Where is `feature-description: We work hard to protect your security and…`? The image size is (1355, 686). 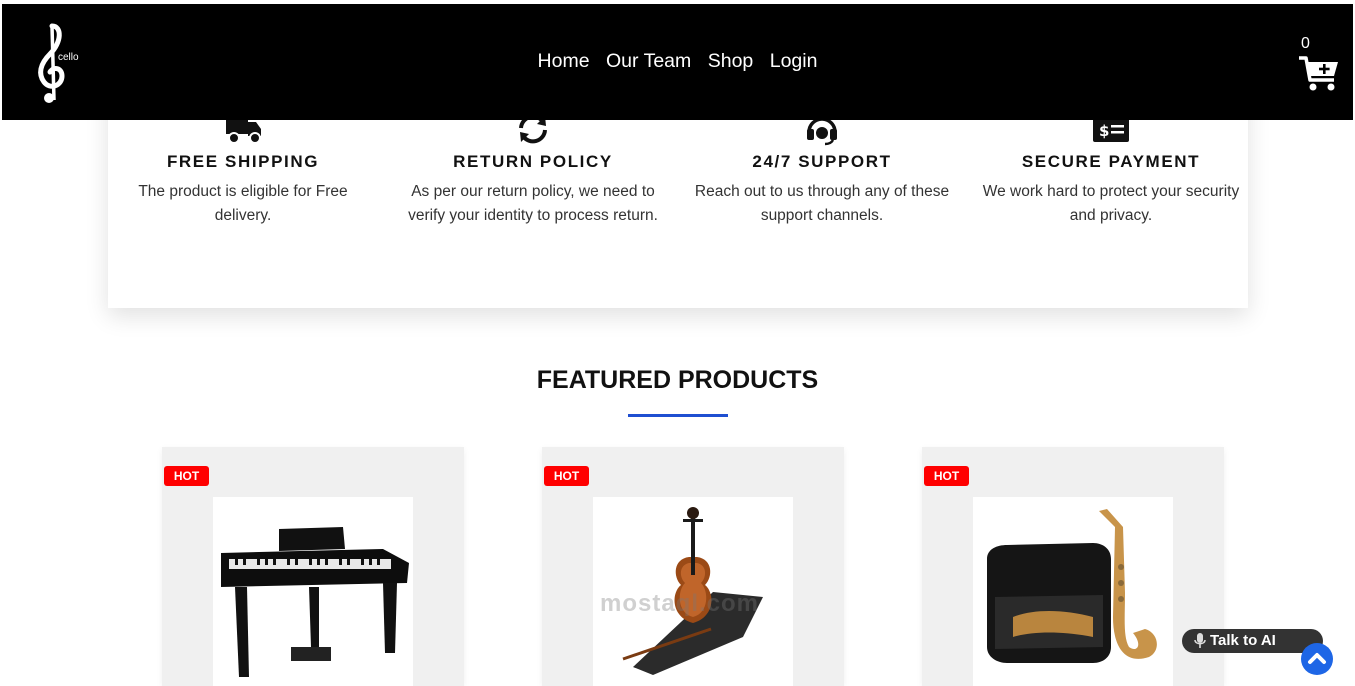 feature-description: We work hard to protect your security and… is located at coordinates (1111, 203).